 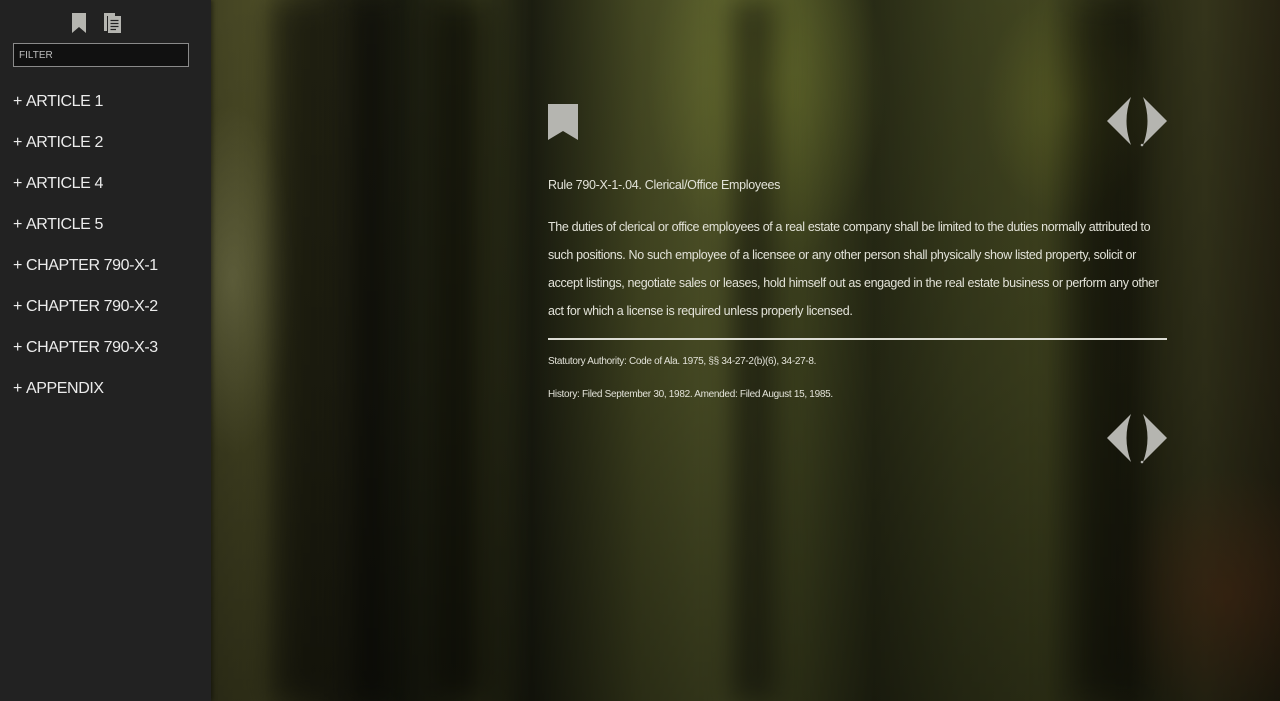 I want to click on sidebar-item-article-2: + ARTICLE 2, so click(x=85, y=152).